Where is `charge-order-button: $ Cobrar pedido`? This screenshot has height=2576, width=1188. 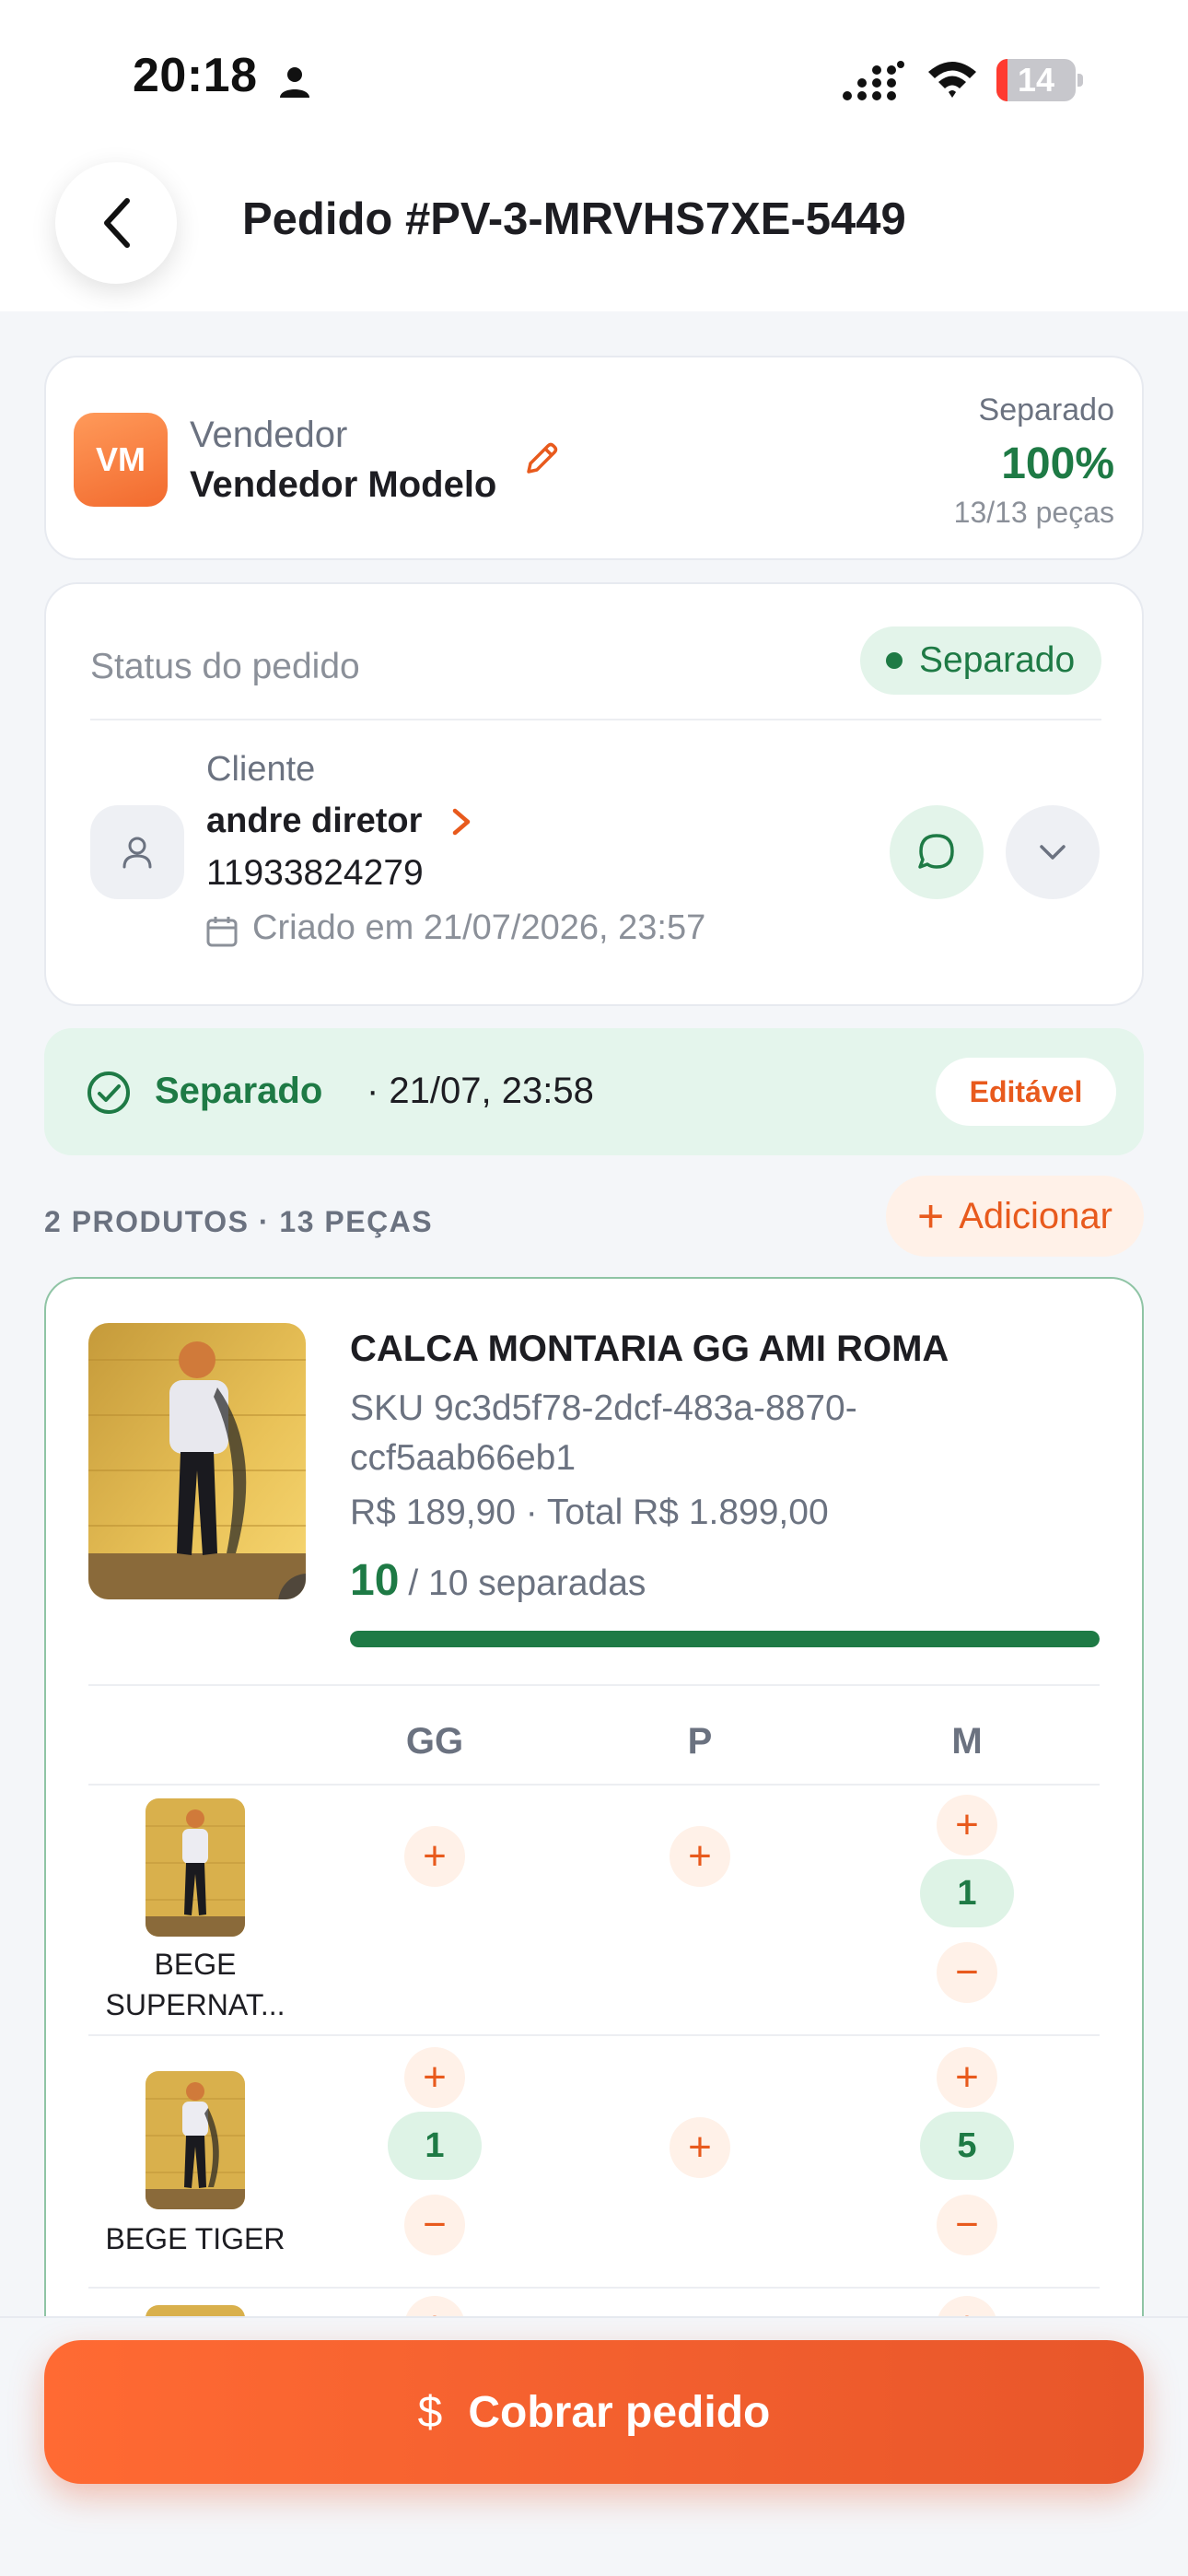 charge-order-button: $ Cobrar pedido is located at coordinates (594, 2412).